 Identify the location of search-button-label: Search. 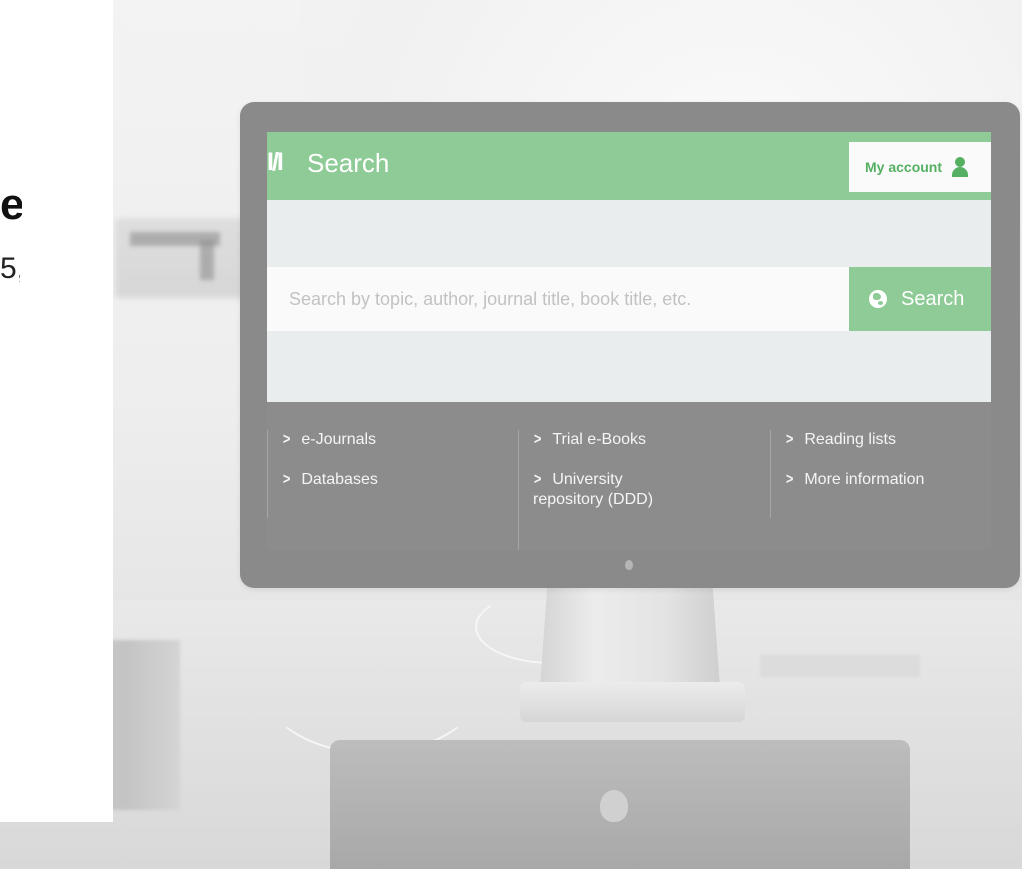
(933, 298).